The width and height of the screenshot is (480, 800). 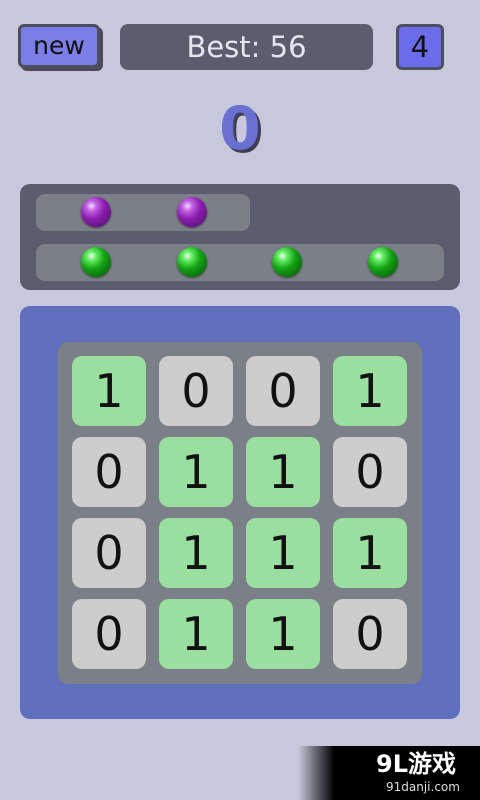 What do you see at coordinates (416, 764) in the screenshot?
I see `watermark-logo: 9L游戏` at bounding box center [416, 764].